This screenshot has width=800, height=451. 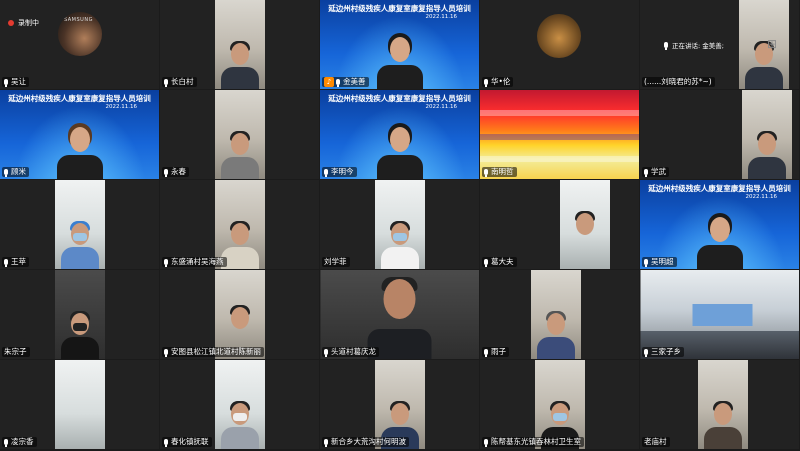 I want to click on participant-tile: 延边州村级残疾人康复室康复指导人员培训 2022.11.16 ♪ 金美善, so click(x=399, y=44).